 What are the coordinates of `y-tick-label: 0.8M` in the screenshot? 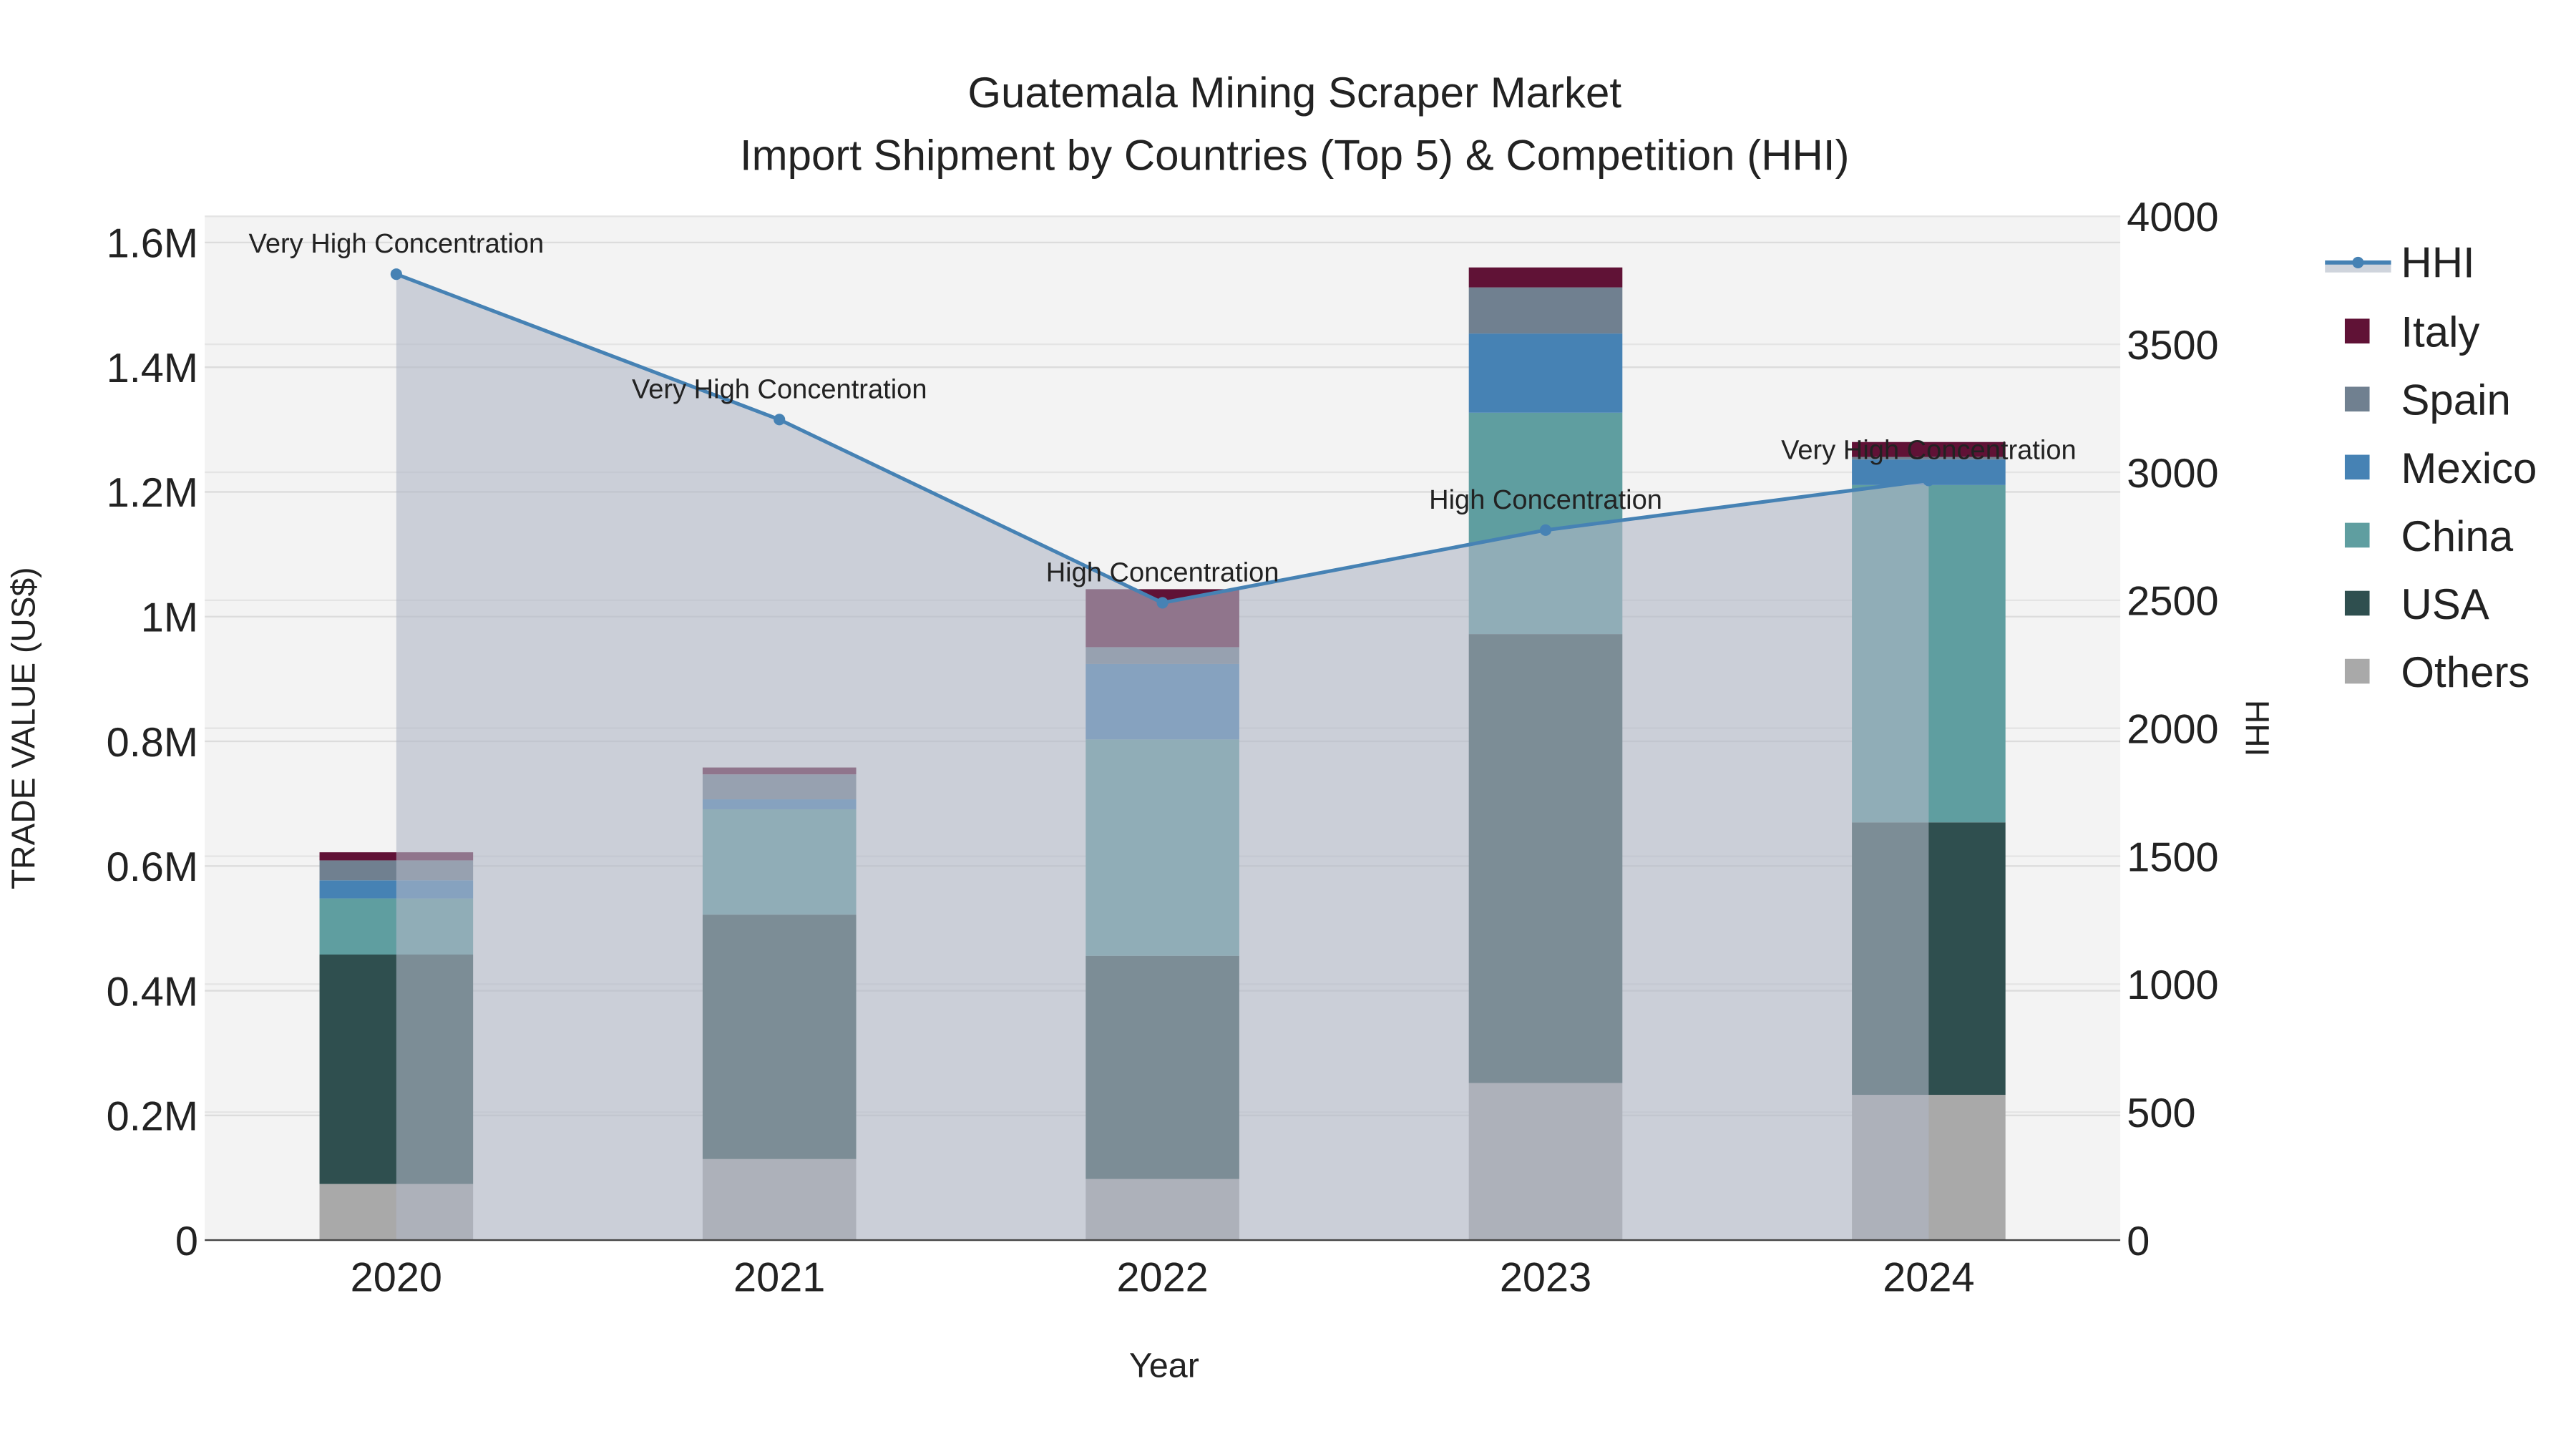 It's located at (152, 743).